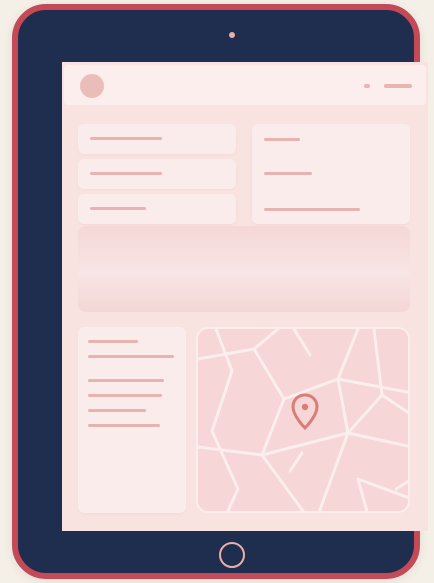 This screenshot has width=434, height=583. Describe the element at coordinates (244, 269) in the screenshot. I see `hero-panel` at that location.